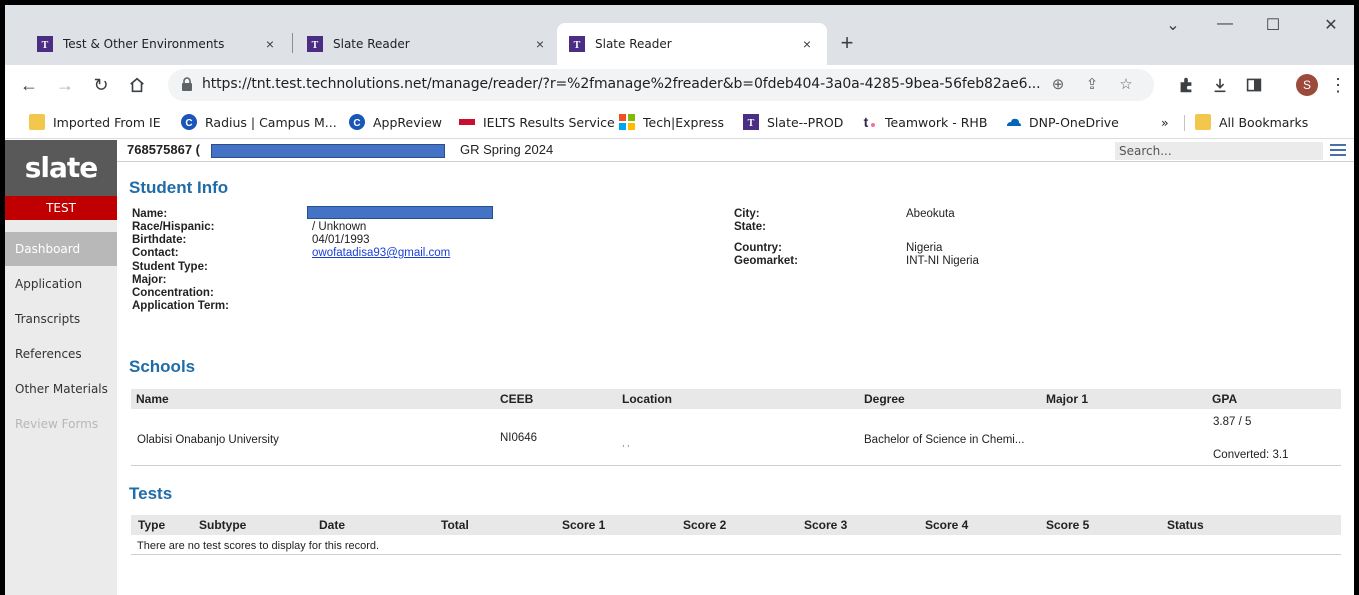  I want to click on radius-icon: C, so click(357, 122).